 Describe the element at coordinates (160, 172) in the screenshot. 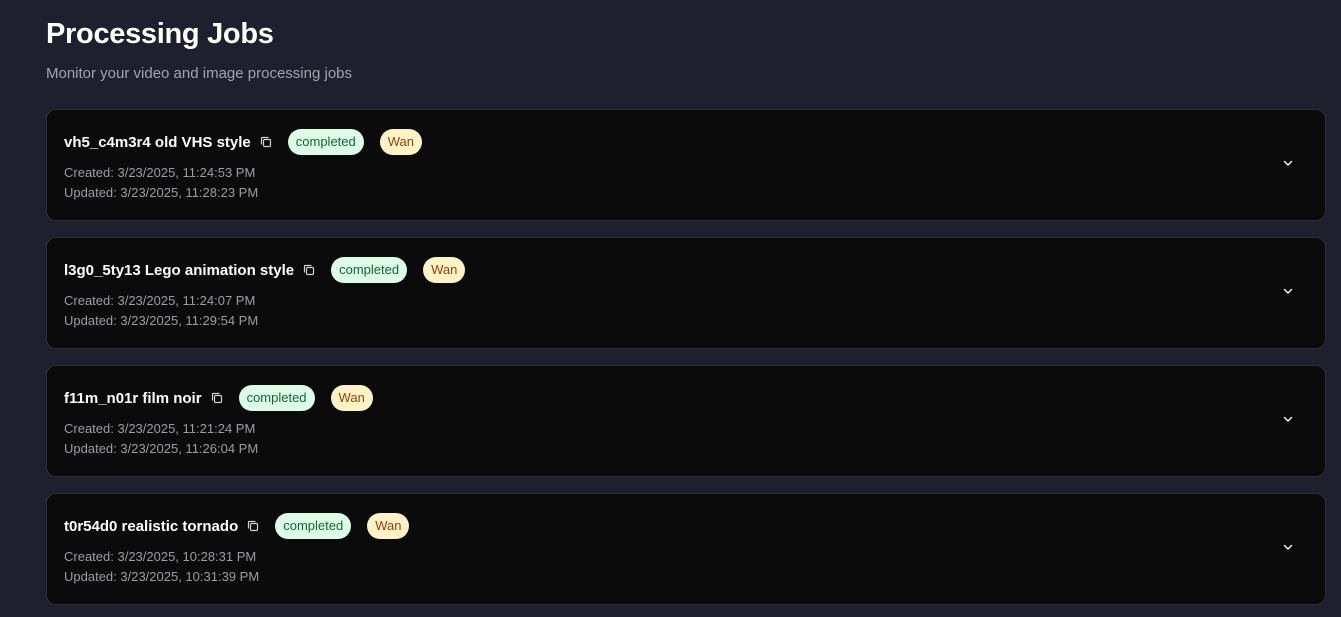

I see `job-created: Created: 3/23/2025, 11:24:53 PM` at that location.